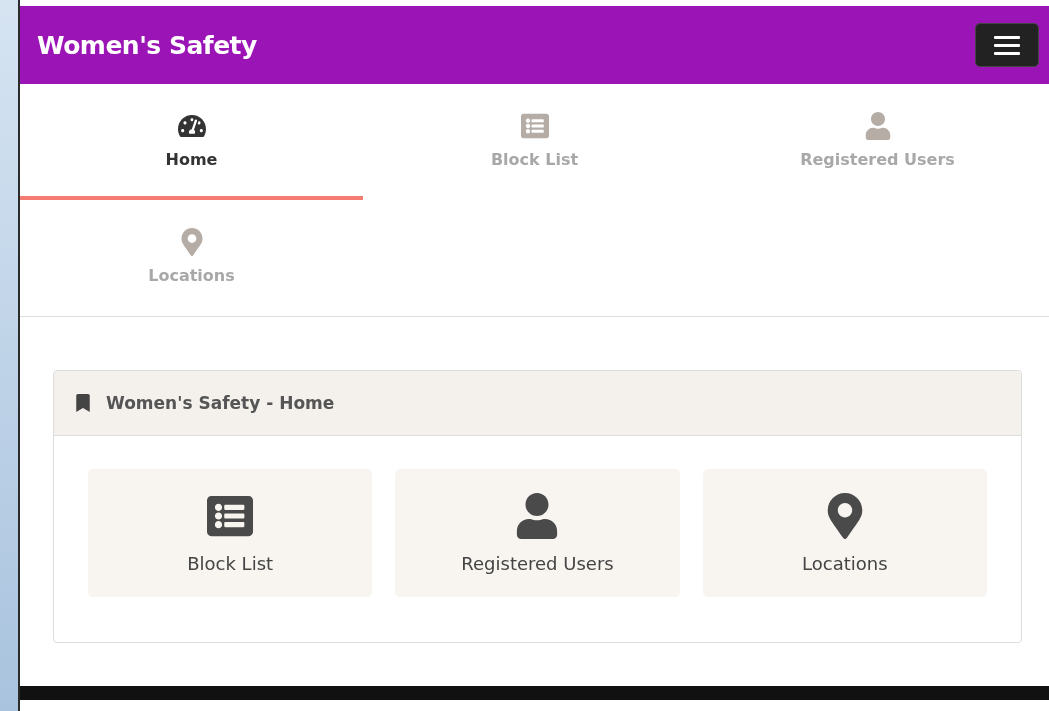 Image resolution: width=1049 pixels, height=711 pixels. I want to click on user-icon, so click(877, 125).